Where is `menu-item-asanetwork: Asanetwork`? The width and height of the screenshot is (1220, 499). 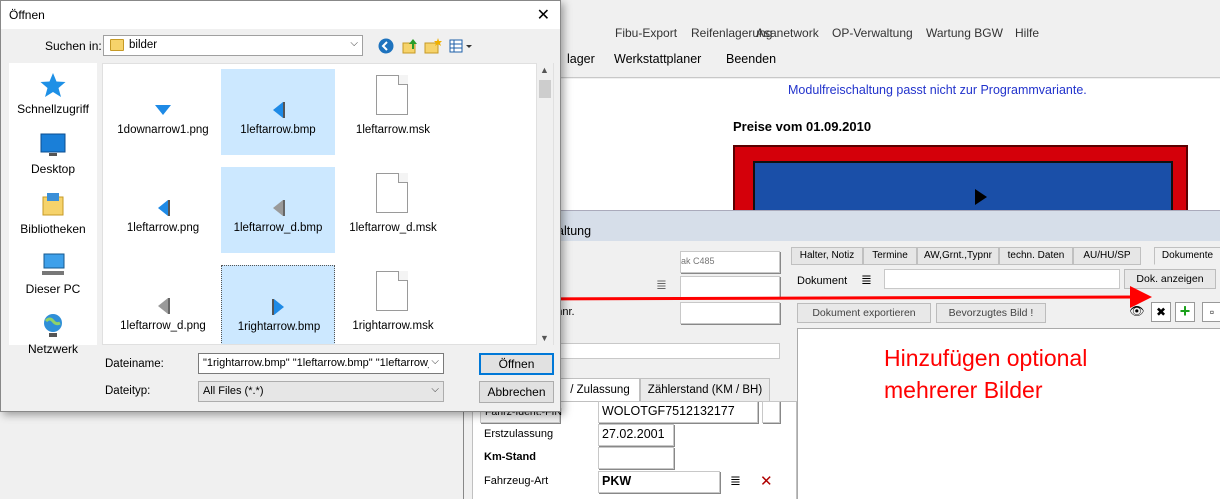 menu-item-asanetwork: Asanetwork is located at coordinates (787, 33).